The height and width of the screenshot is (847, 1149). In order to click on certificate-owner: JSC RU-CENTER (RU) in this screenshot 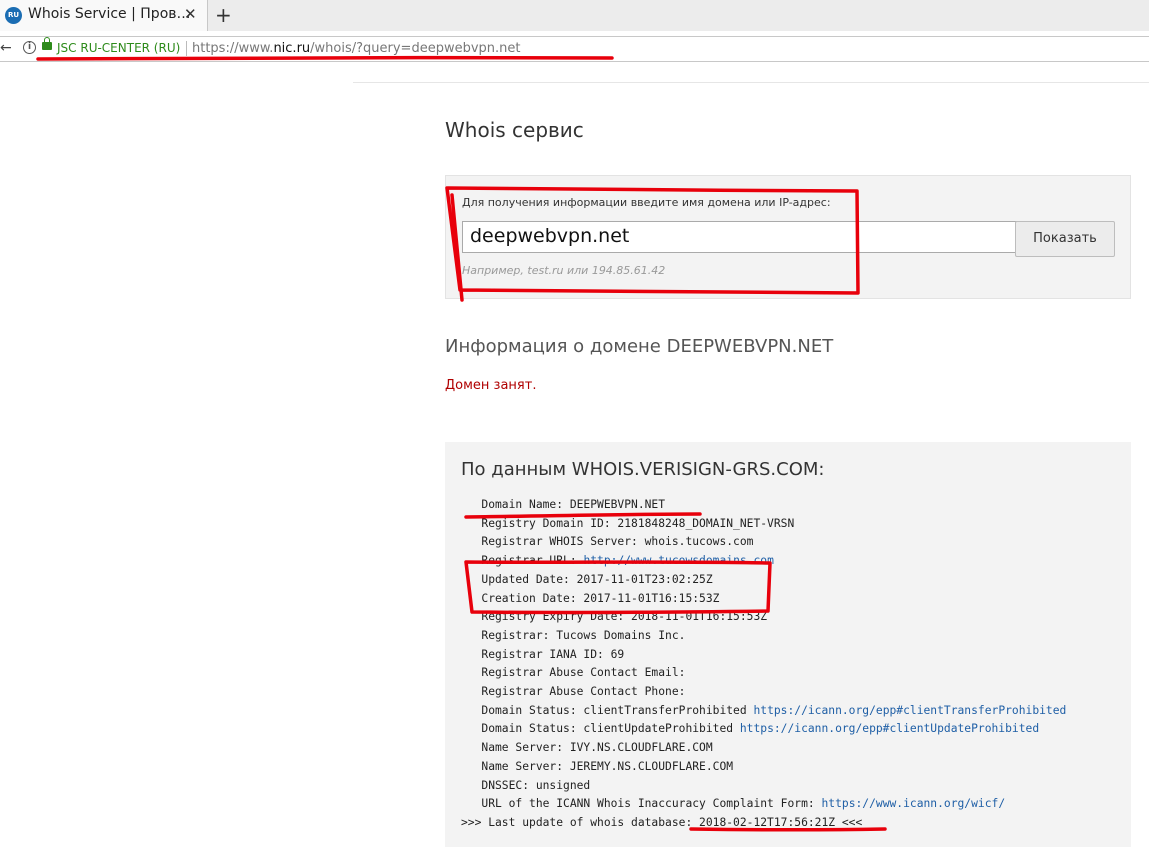, I will do `click(118, 48)`.